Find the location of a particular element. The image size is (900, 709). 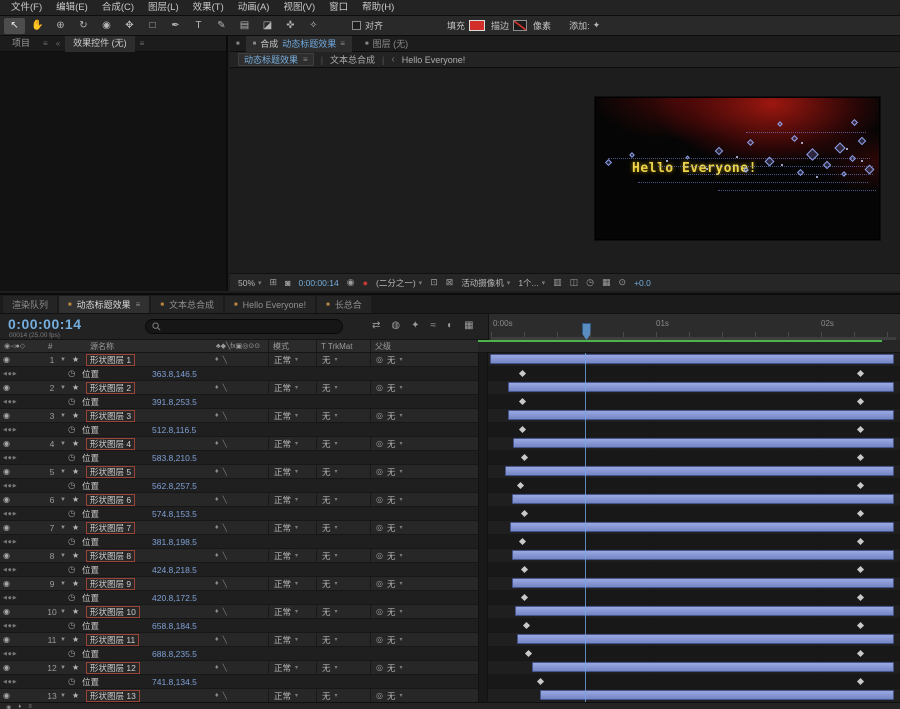

rotate-tool-icon: ↻ is located at coordinates (83, 26).